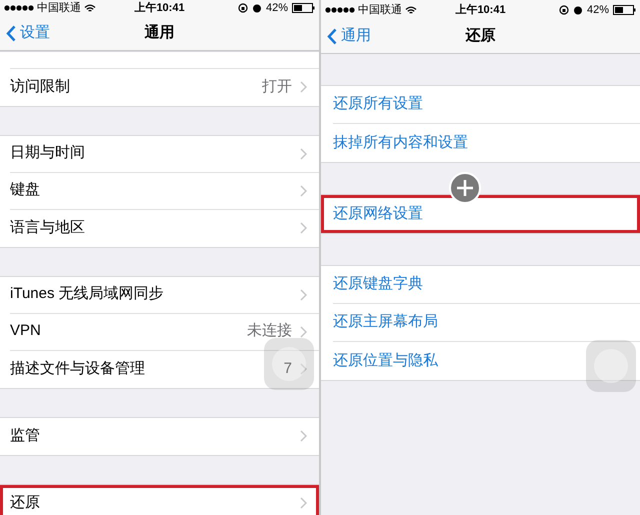 The height and width of the screenshot is (515, 640). I want to click on row-label: 键盘, so click(25, 190).